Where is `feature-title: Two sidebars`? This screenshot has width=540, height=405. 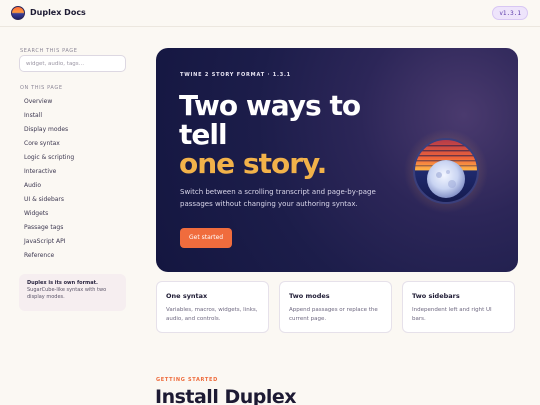 feature-title: Two sidebars is located at coordinates (436, 296).